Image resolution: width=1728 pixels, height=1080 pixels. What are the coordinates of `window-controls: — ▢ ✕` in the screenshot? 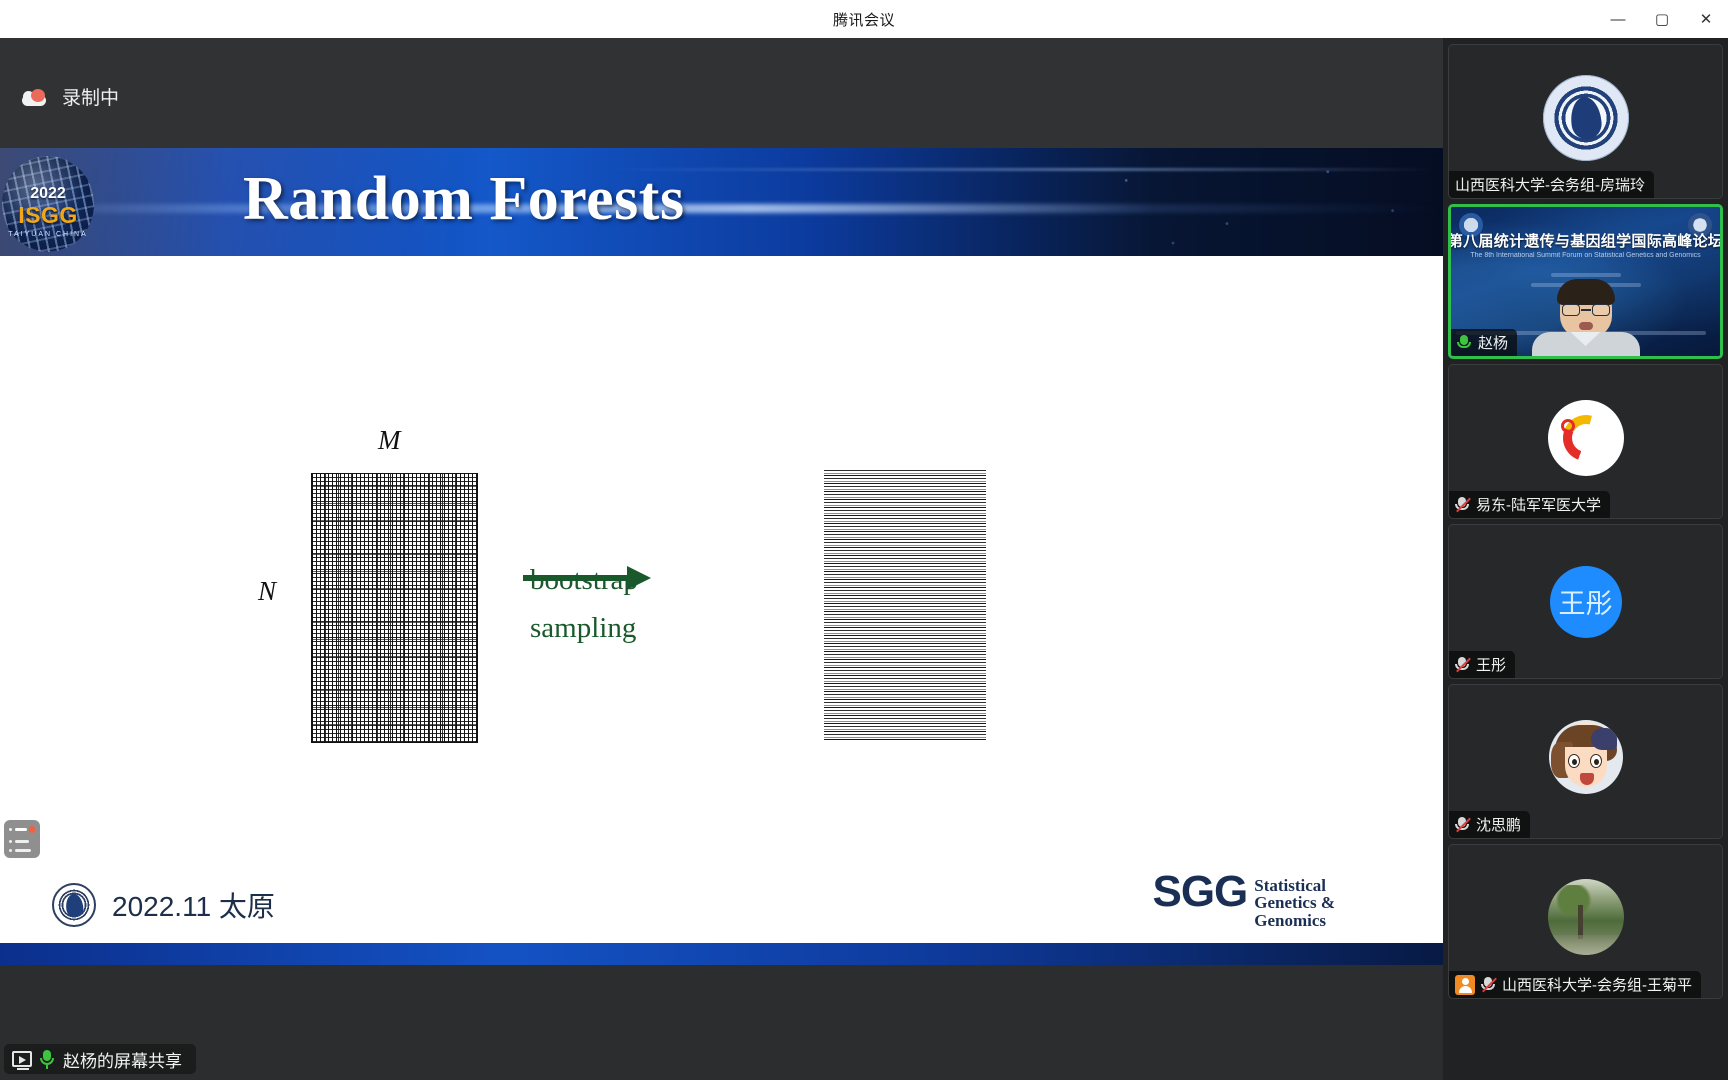 It's located at (1662, 19).